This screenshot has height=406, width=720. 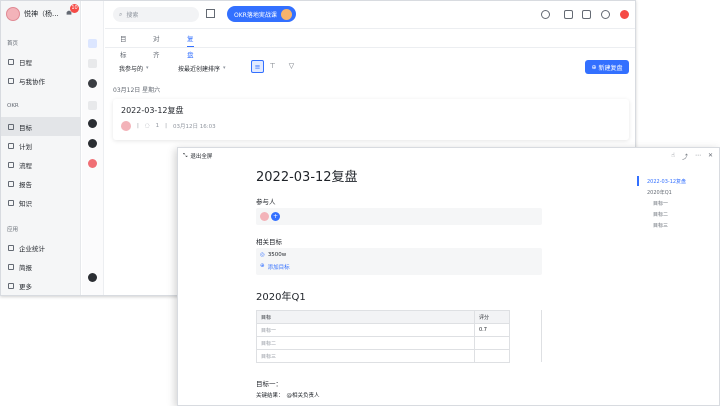 I want to click on align-icon, so click(x=92, y=63).